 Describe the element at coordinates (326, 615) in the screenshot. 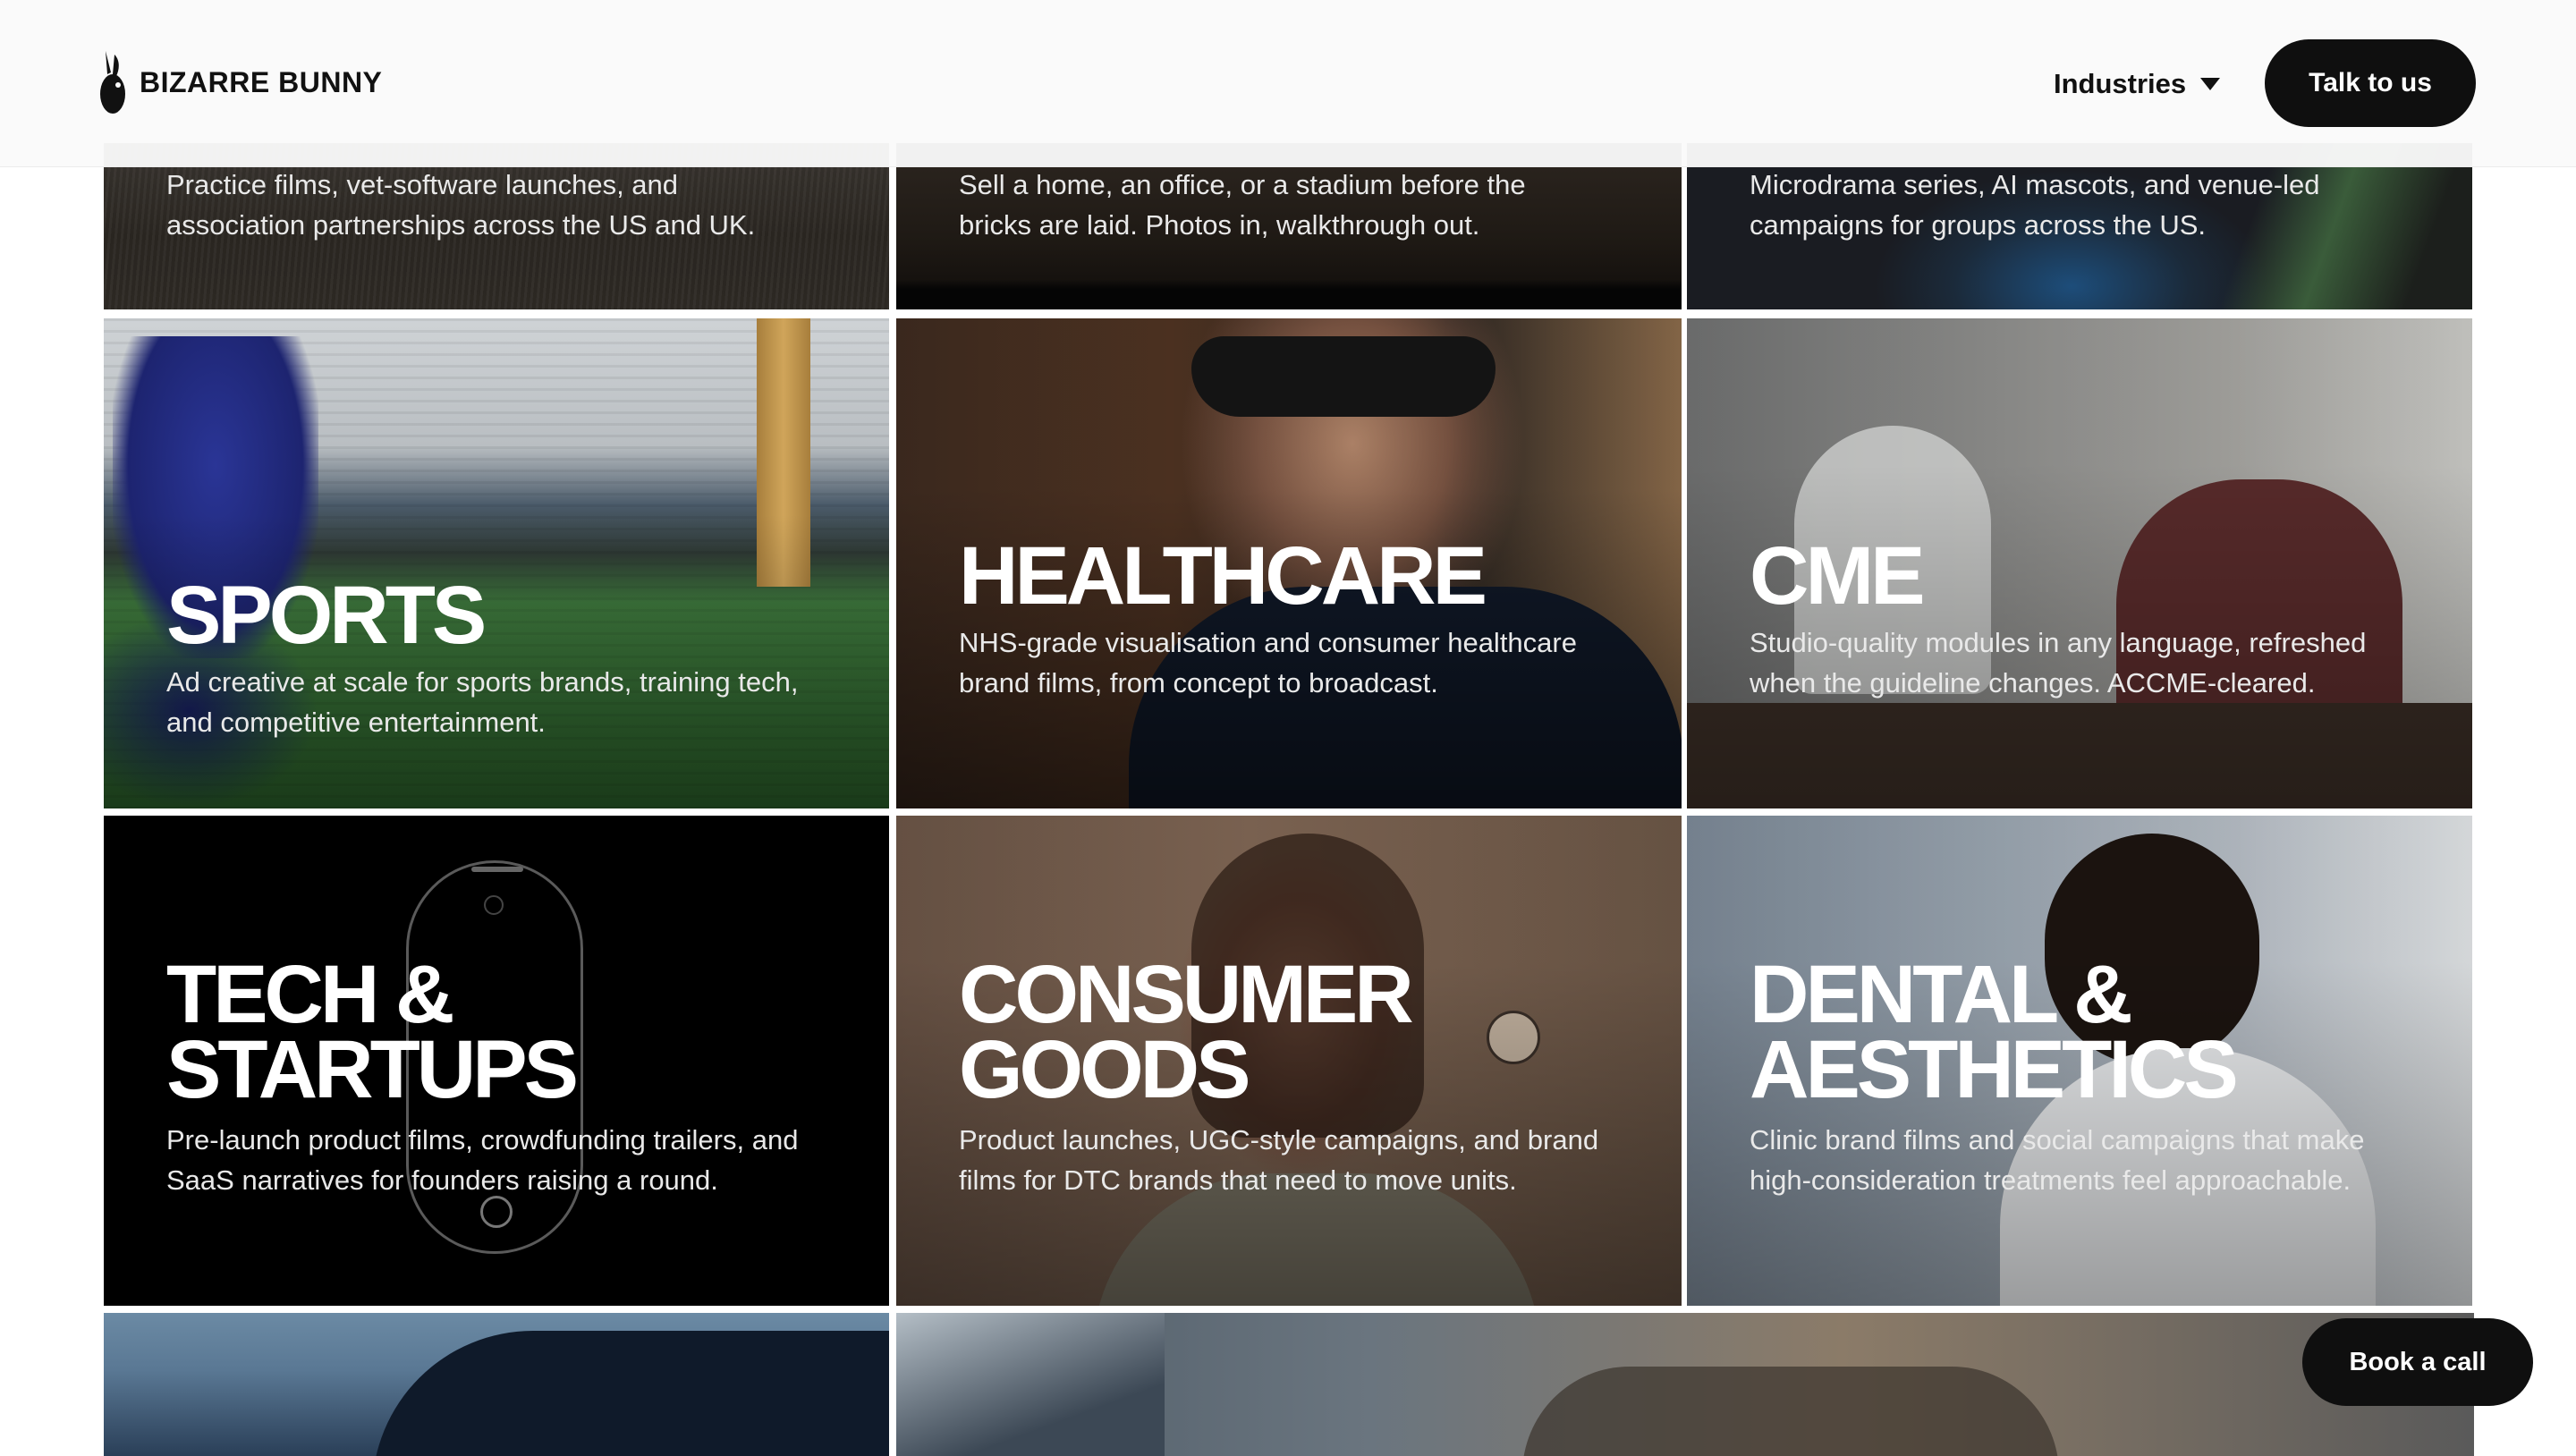

I see `card-title: SPORTS` at that location.